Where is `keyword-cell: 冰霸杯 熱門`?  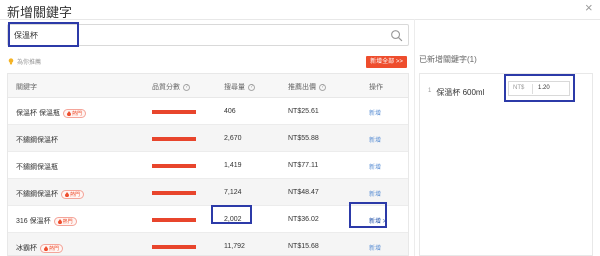
keyword-cell: 冰霸杯 熱門 is located at coordinates (40, 248).